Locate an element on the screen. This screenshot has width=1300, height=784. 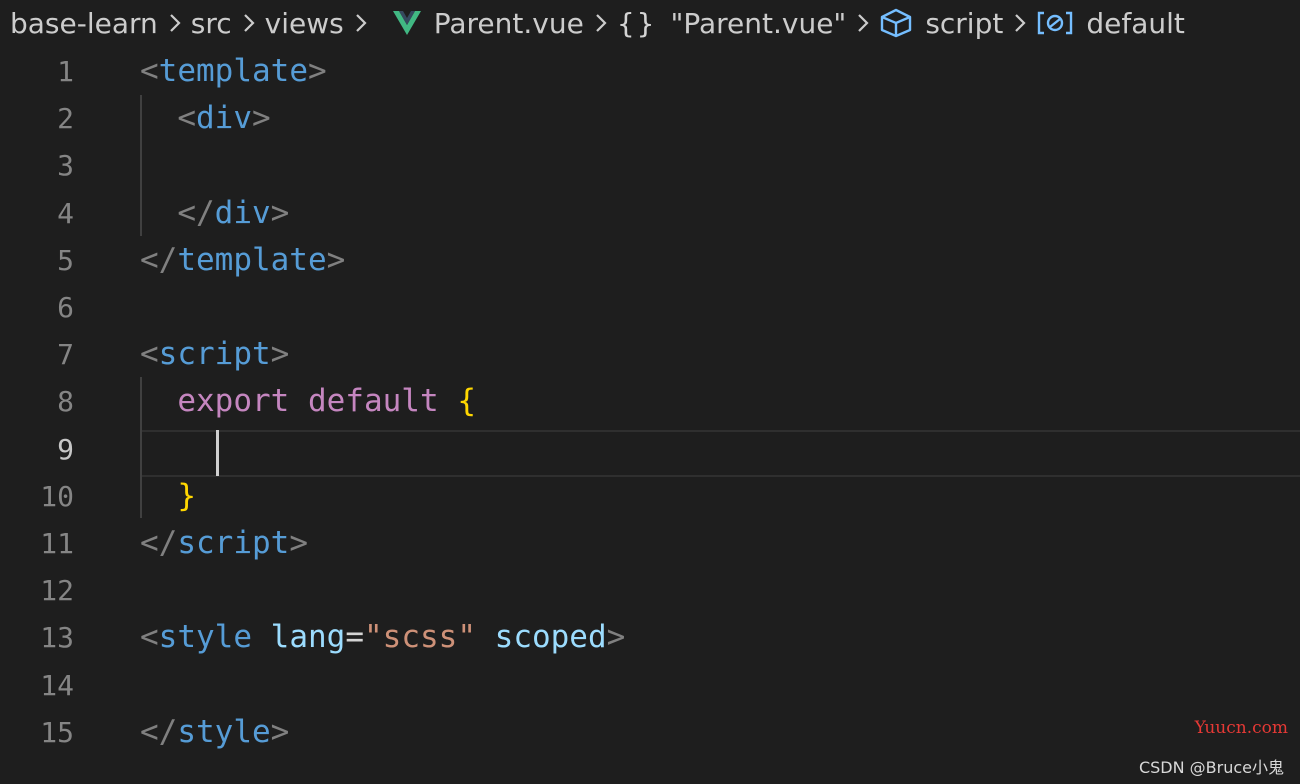
code-text: <style lang="scss" scoped> is located at coordinates (382, 637).